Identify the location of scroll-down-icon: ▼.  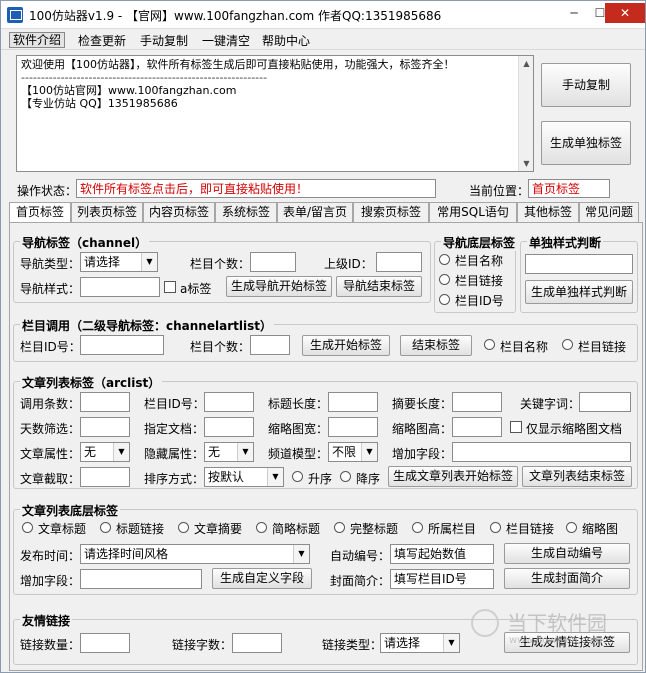
(526, 163).